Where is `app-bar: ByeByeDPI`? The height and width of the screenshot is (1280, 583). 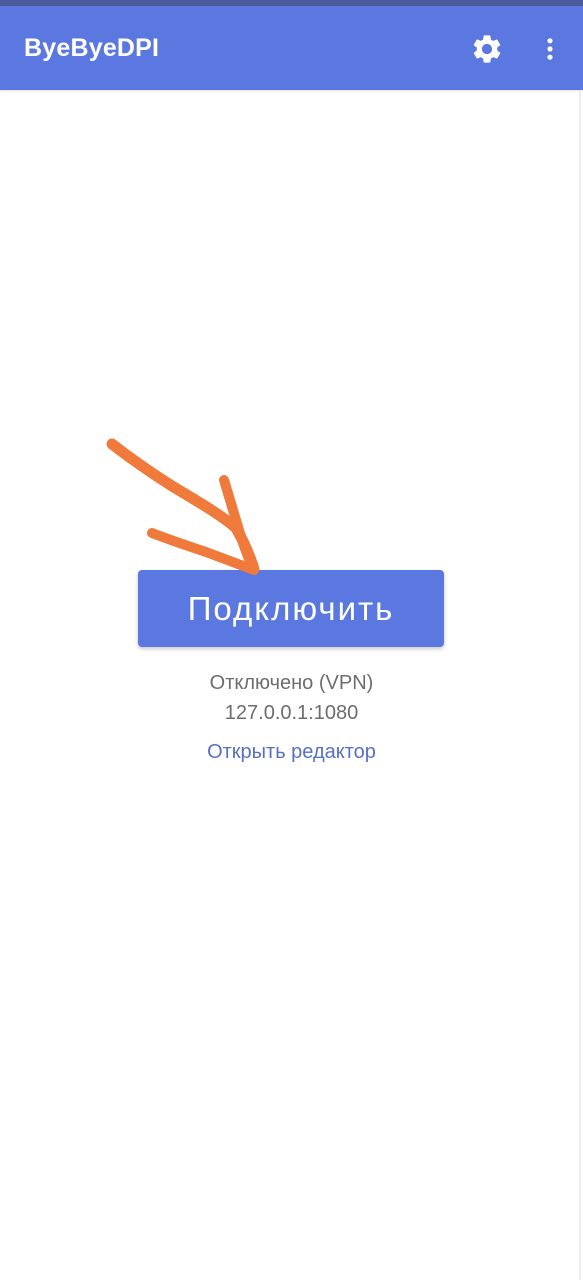
app-bar: ByeByeDPI is located at coordinates (291, 48).